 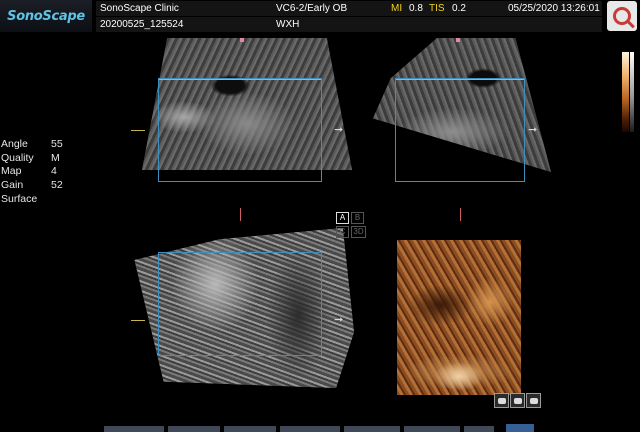 I want to click on 3d-render-icon, so click(x=501, y=400).